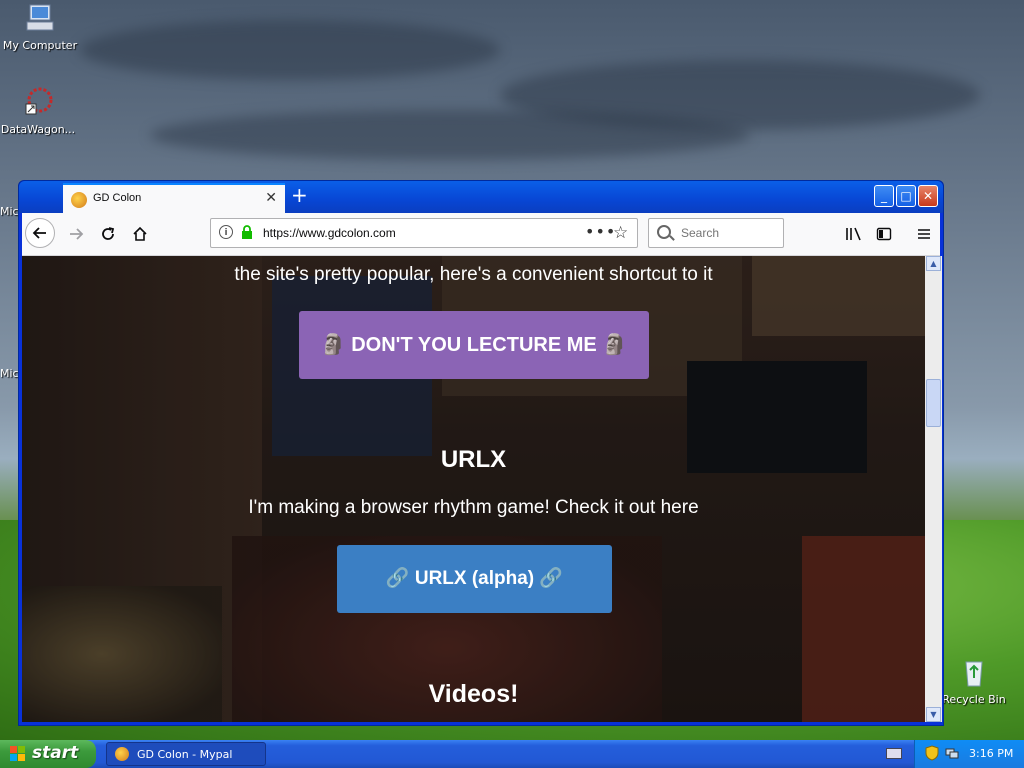 The height and width of the screenshot is (768, 1024). I want to click on back-button, so click(40, 233).